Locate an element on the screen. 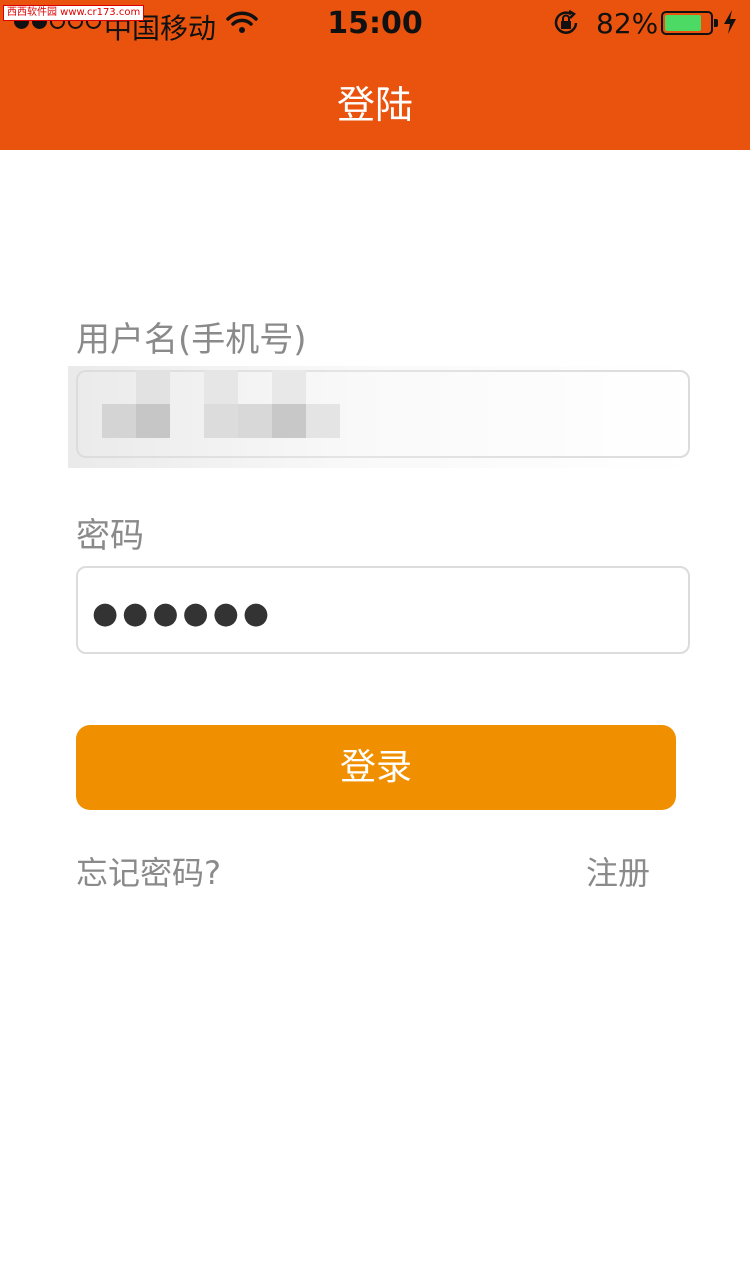 The image size is (750, 1284). charging-bolt-icon is located at coordinates (730, 22).